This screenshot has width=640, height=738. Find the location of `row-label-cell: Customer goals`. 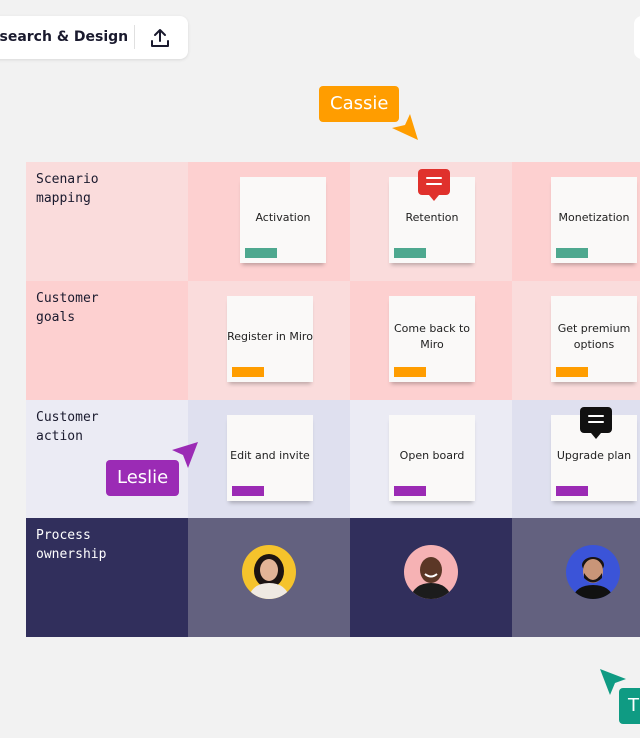

row-label-cell: Customer goals is located at coordinates (107, 340).